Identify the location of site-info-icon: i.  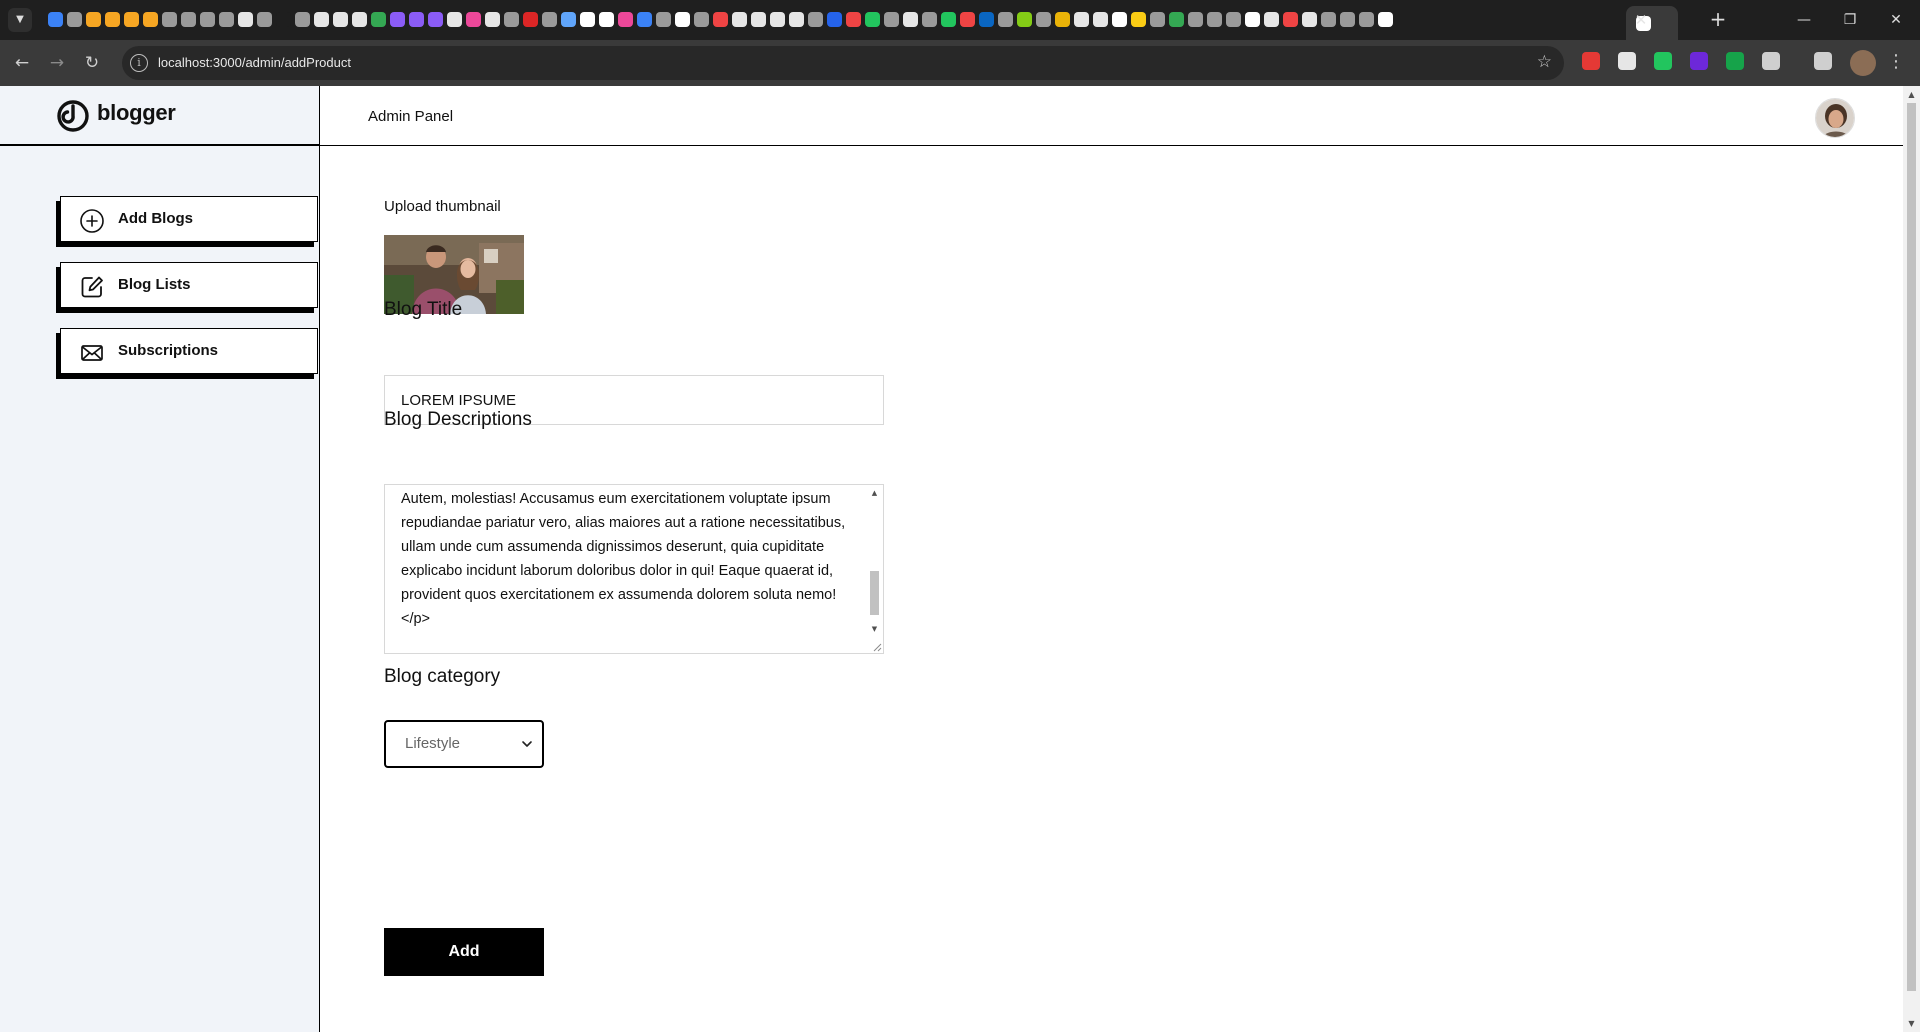
(139, 63).